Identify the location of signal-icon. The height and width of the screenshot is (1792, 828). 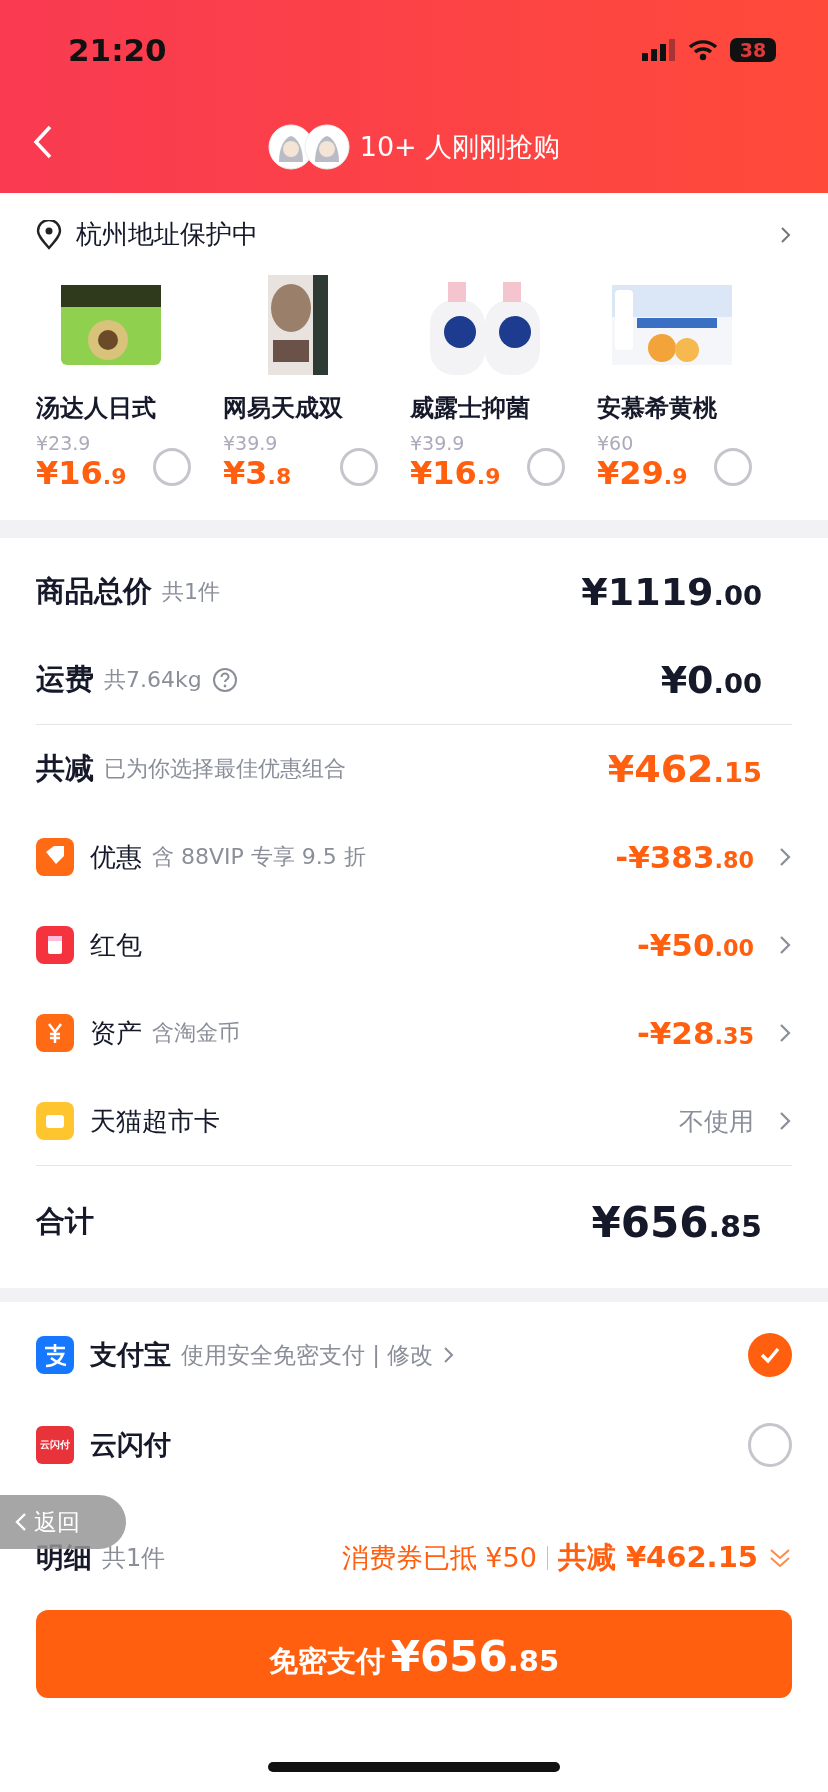
(659, 50).